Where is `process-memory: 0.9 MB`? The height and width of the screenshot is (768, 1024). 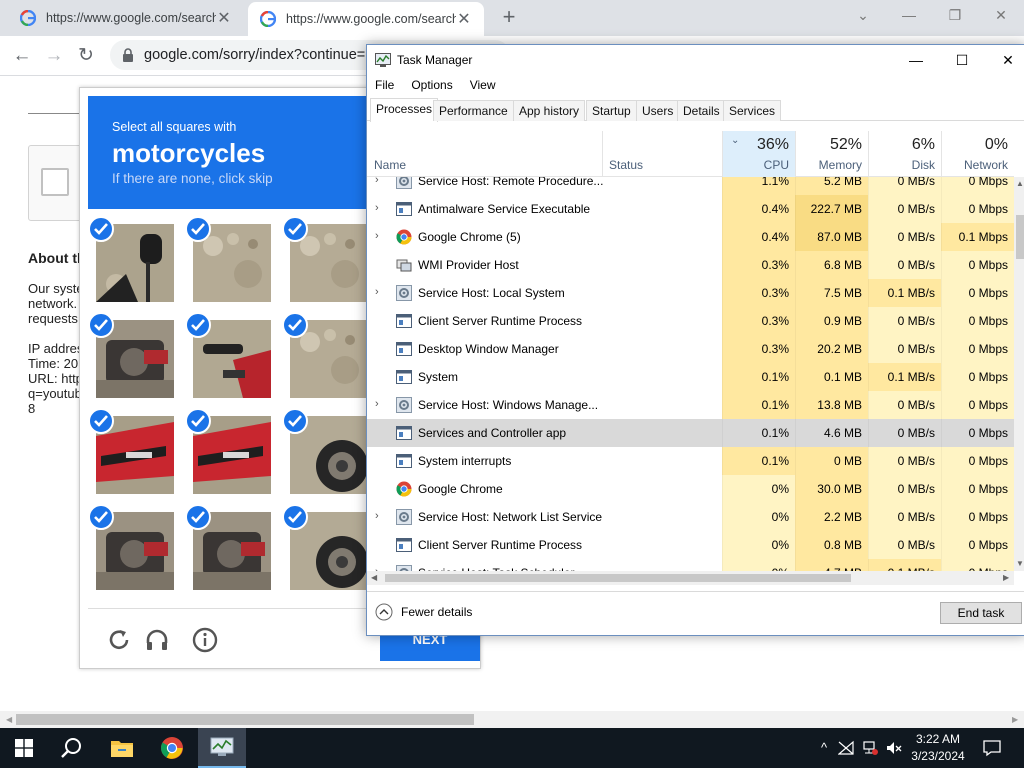
process-memory: 0.9 MB is located at coordinates (831, 321).